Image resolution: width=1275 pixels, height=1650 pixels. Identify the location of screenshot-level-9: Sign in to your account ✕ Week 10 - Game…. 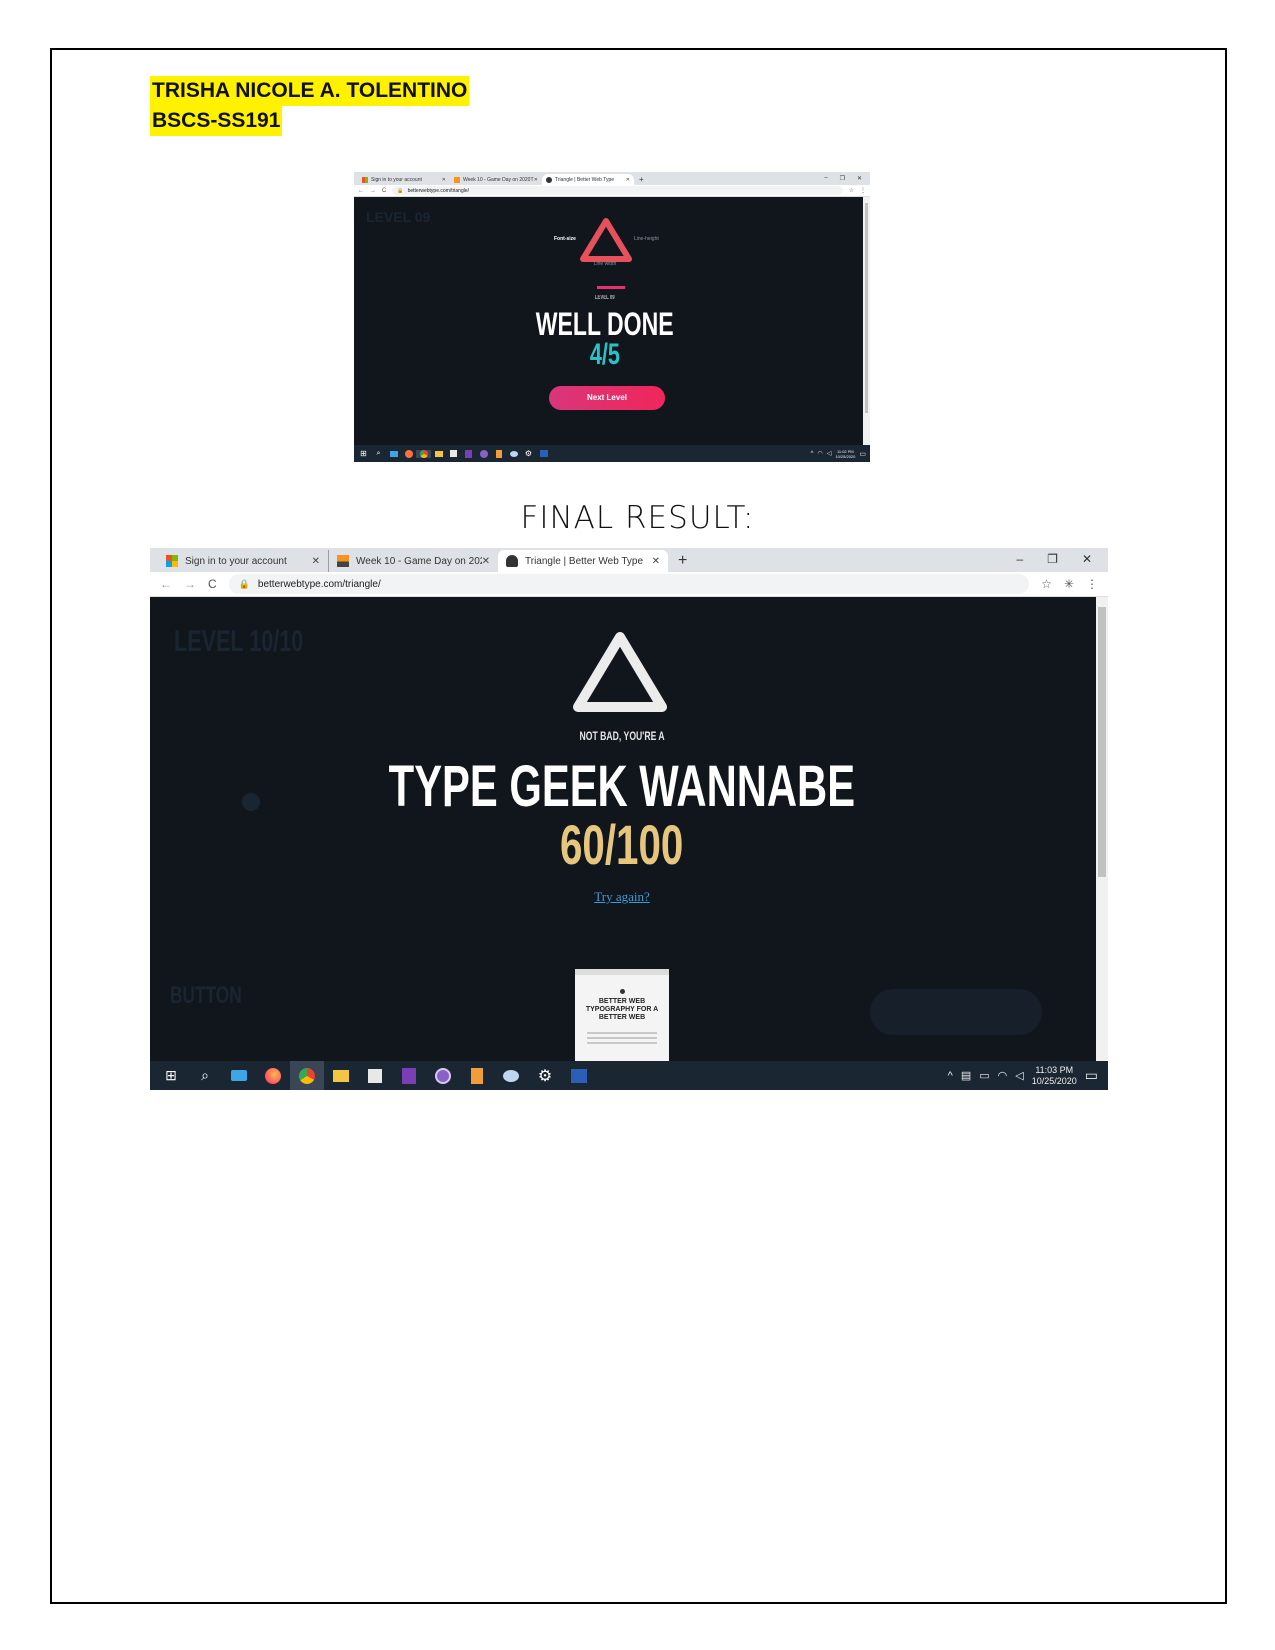
(612, 317).